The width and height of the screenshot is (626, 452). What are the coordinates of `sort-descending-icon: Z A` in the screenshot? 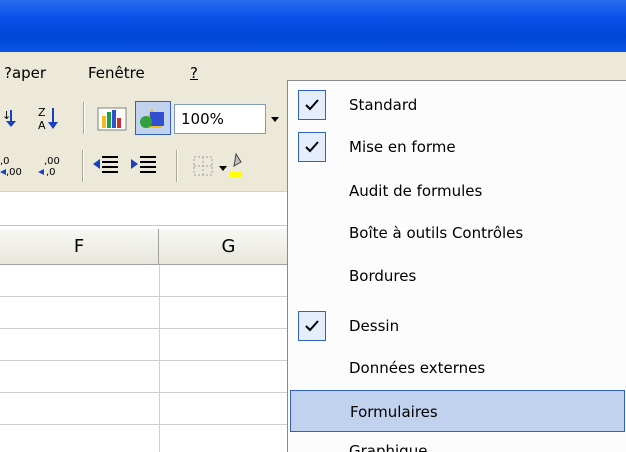 It's located at (51, 118).